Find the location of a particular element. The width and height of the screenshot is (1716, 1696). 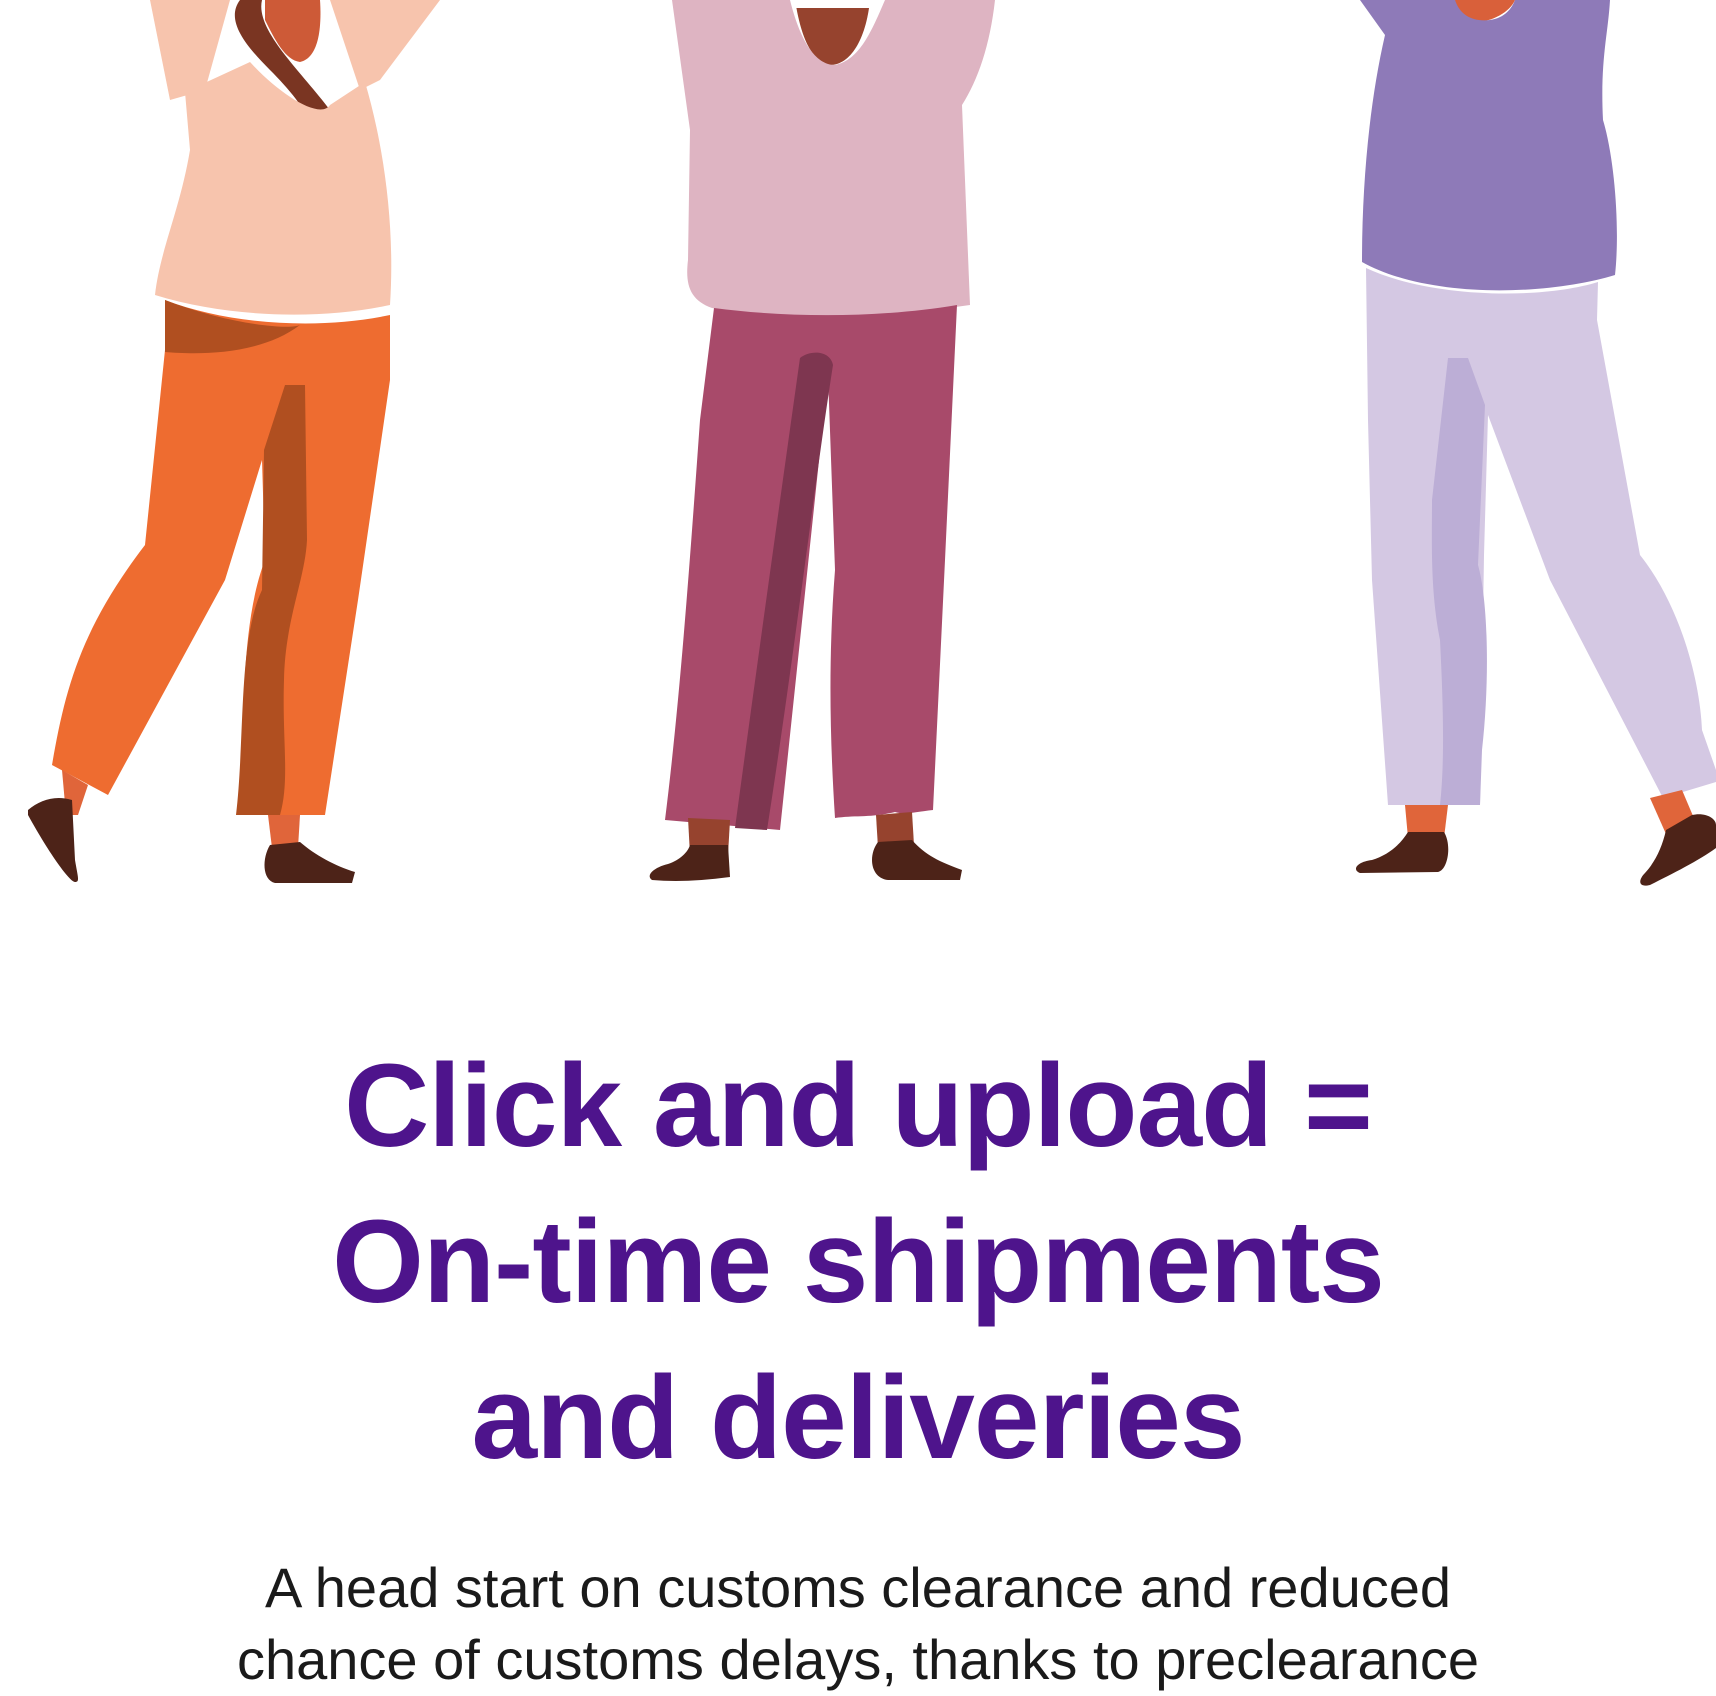

person-middle is located at coordinates (822, 440).